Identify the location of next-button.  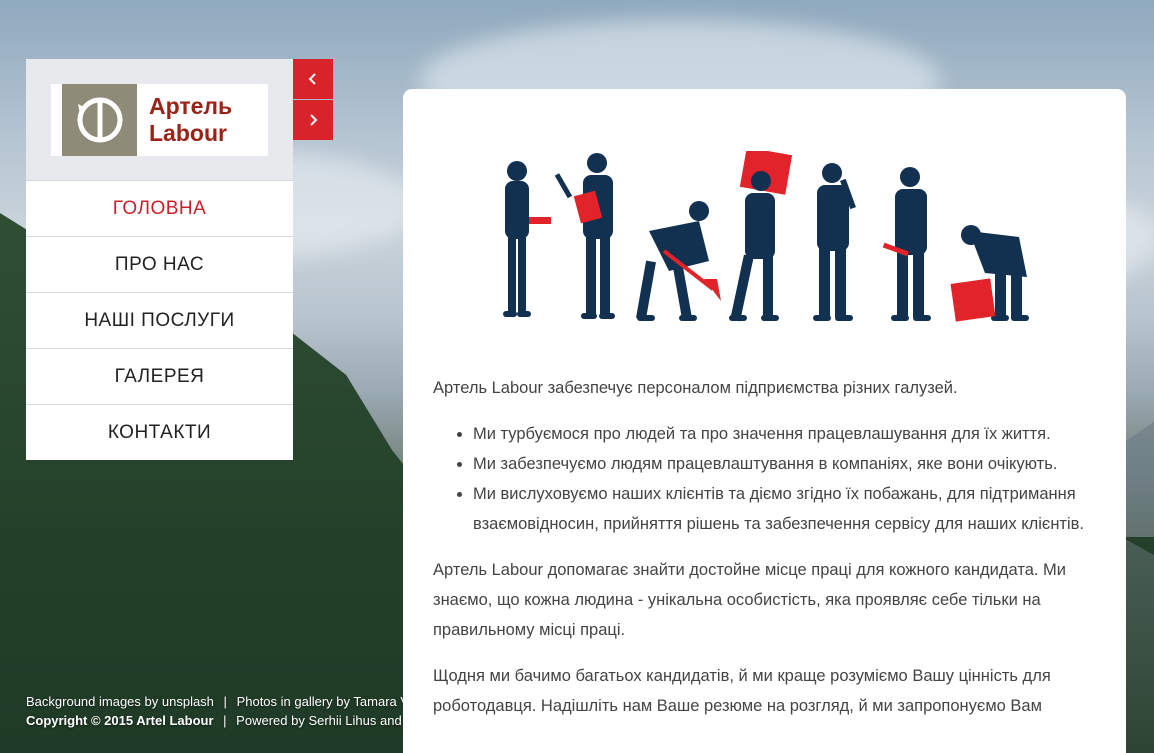
(313, 120).